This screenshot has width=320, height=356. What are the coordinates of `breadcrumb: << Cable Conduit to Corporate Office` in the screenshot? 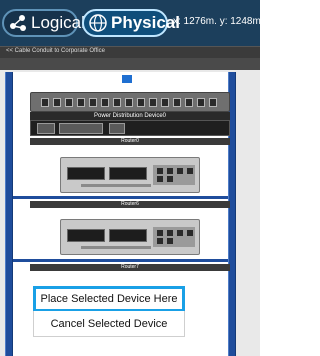 It's located at (130, 52).